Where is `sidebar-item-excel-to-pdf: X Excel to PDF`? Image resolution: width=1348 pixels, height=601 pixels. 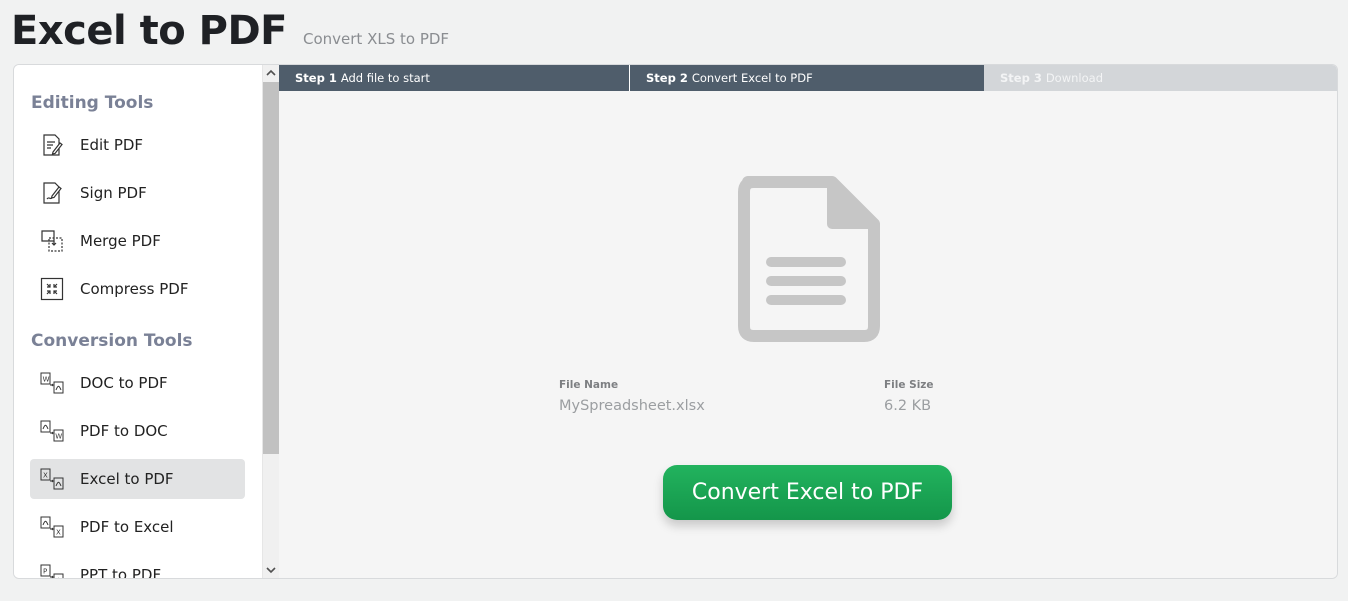
sidebar-item-excel-to-pdf: X Excel to PDF is located at coordinates (137, 479).